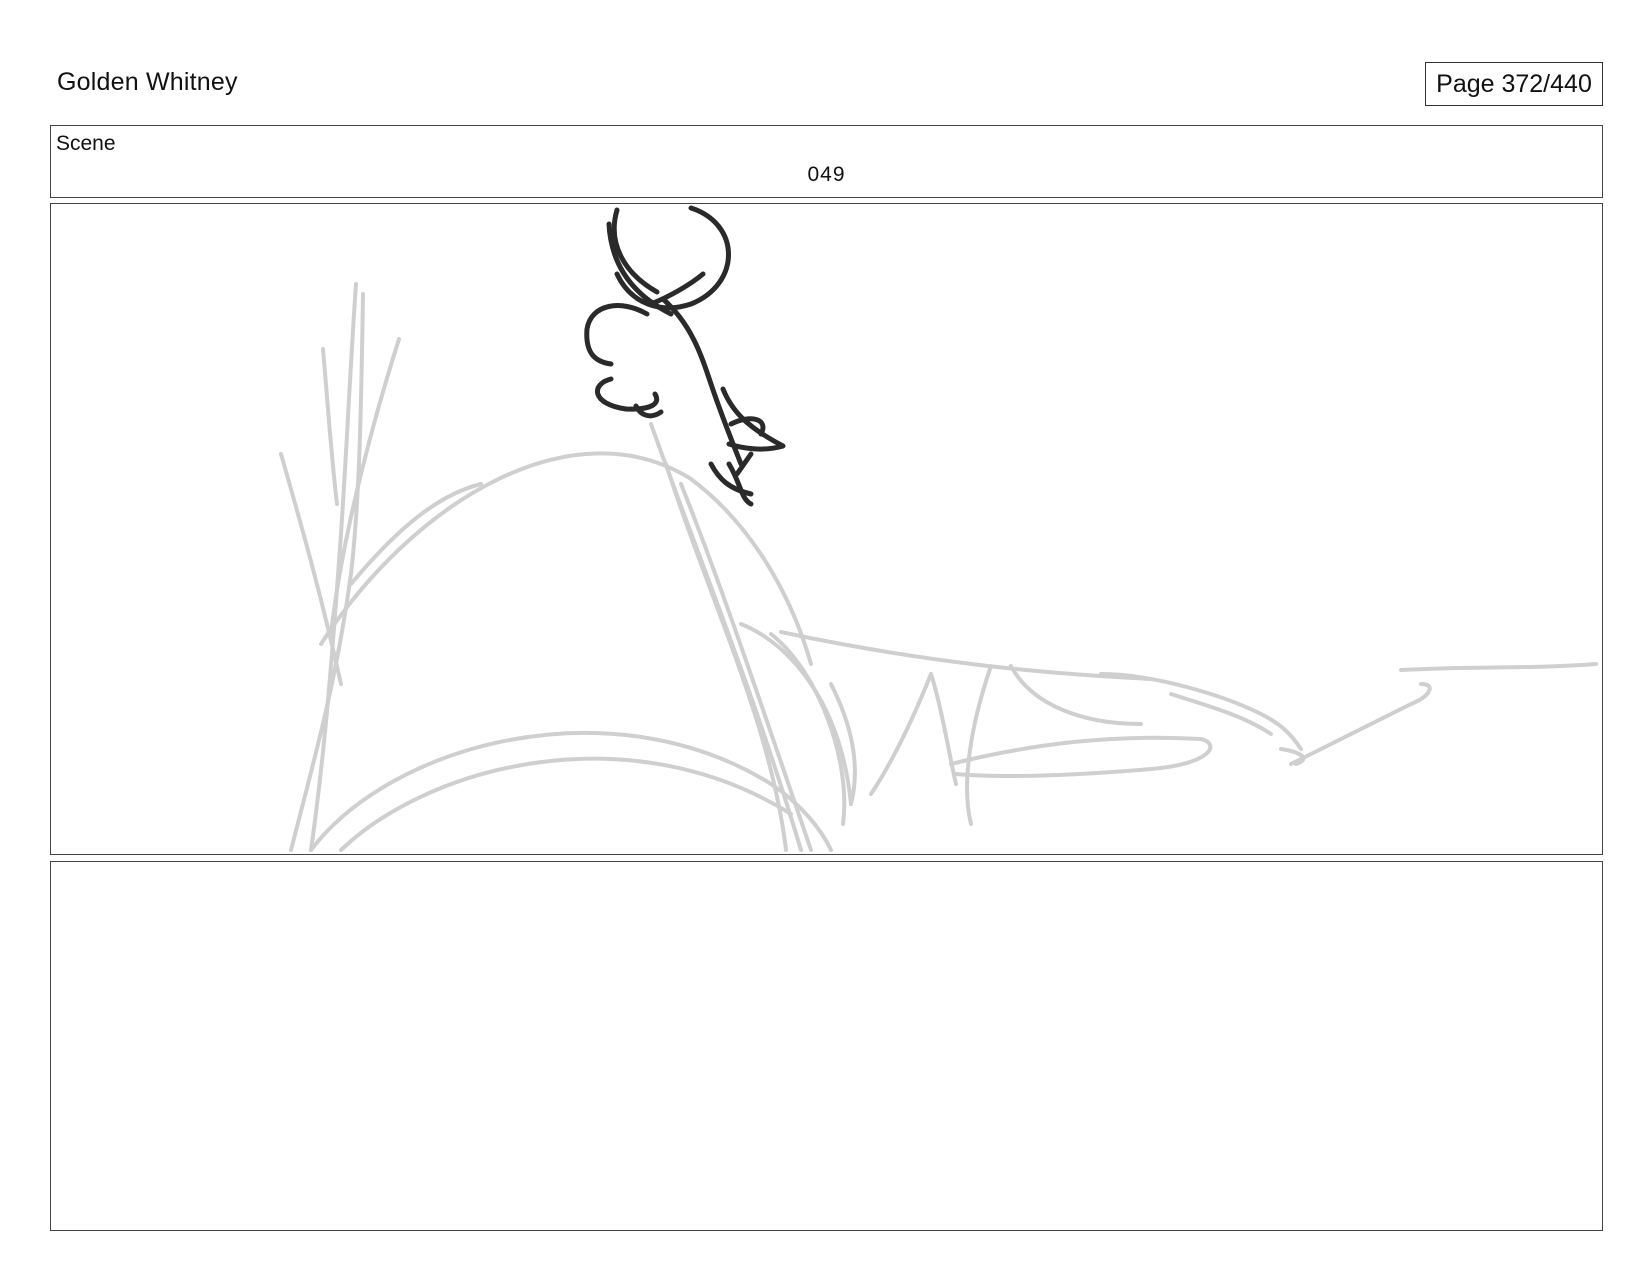  I want to click on scene-label: Scene, so click(86, 143).